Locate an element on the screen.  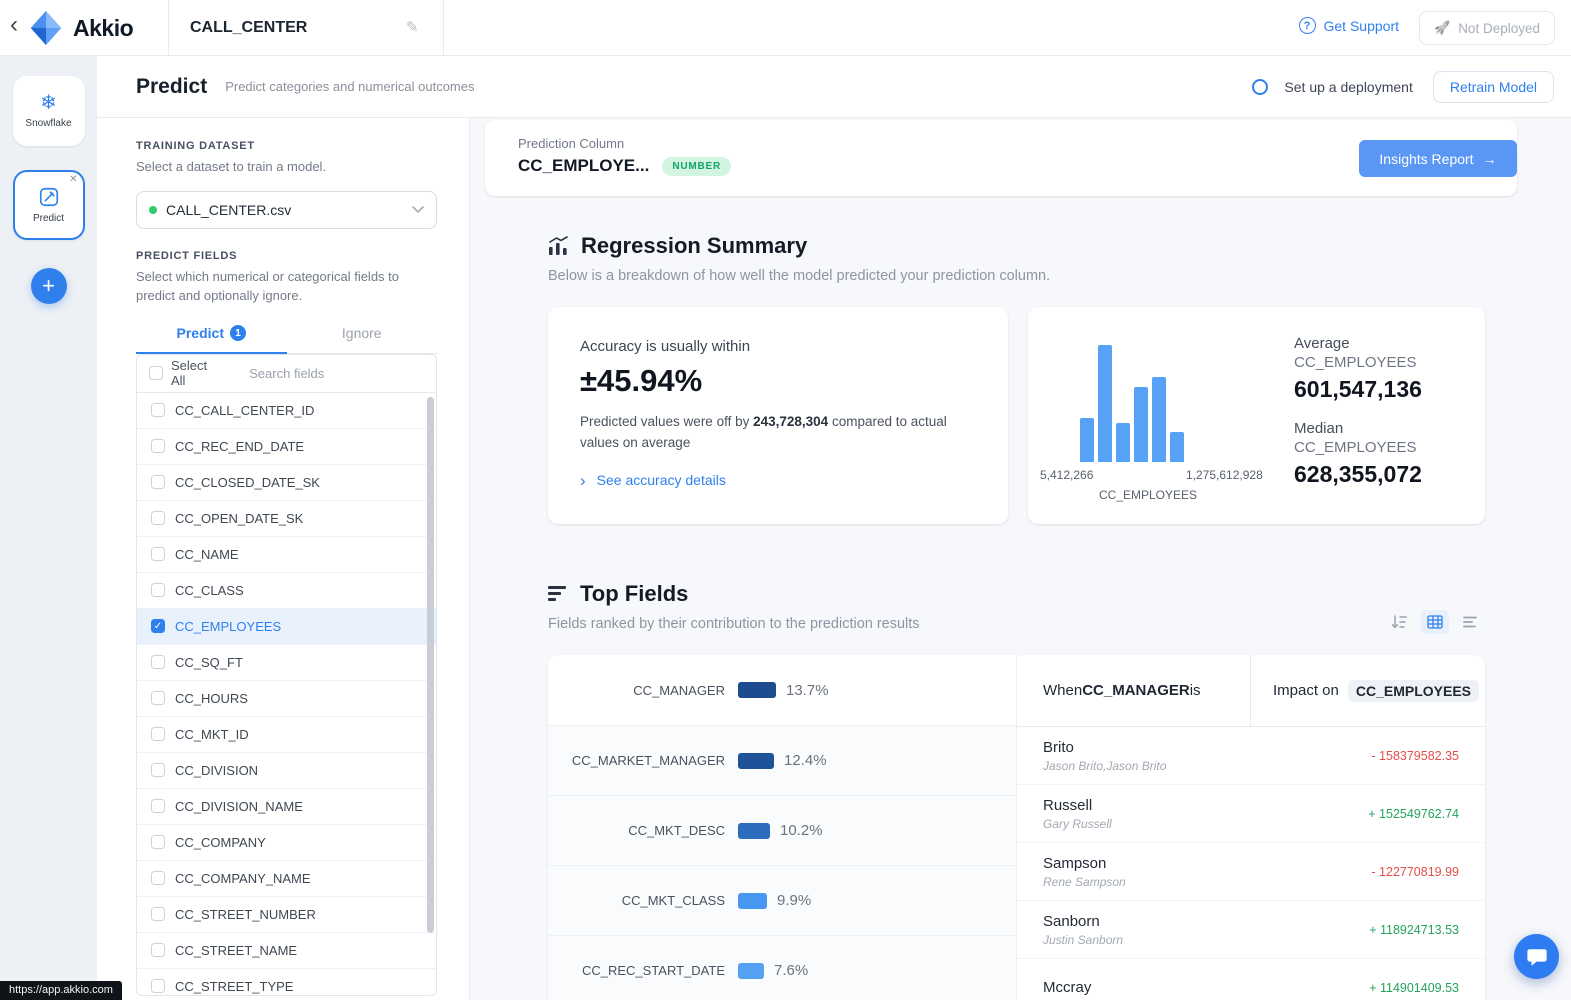
training-dataset-heading: TRAINING DATASET is located at coordinates (195, 146).